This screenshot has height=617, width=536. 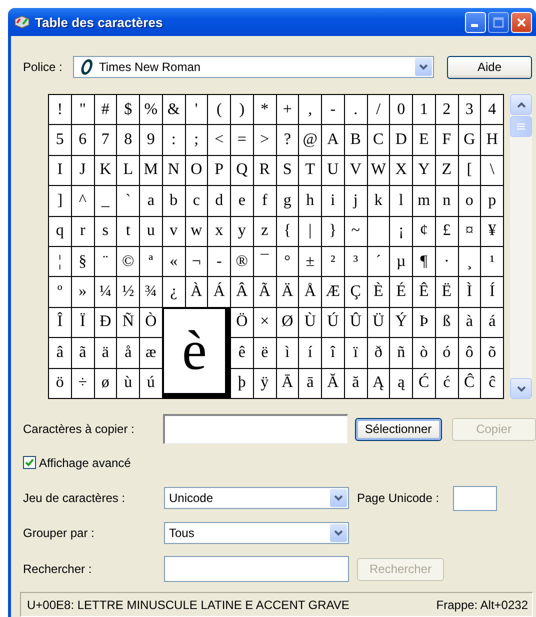 What do you see at coordinates (219, 231) in the screenshot?
I see `character-cell: x` at bounding box center [219, 231].